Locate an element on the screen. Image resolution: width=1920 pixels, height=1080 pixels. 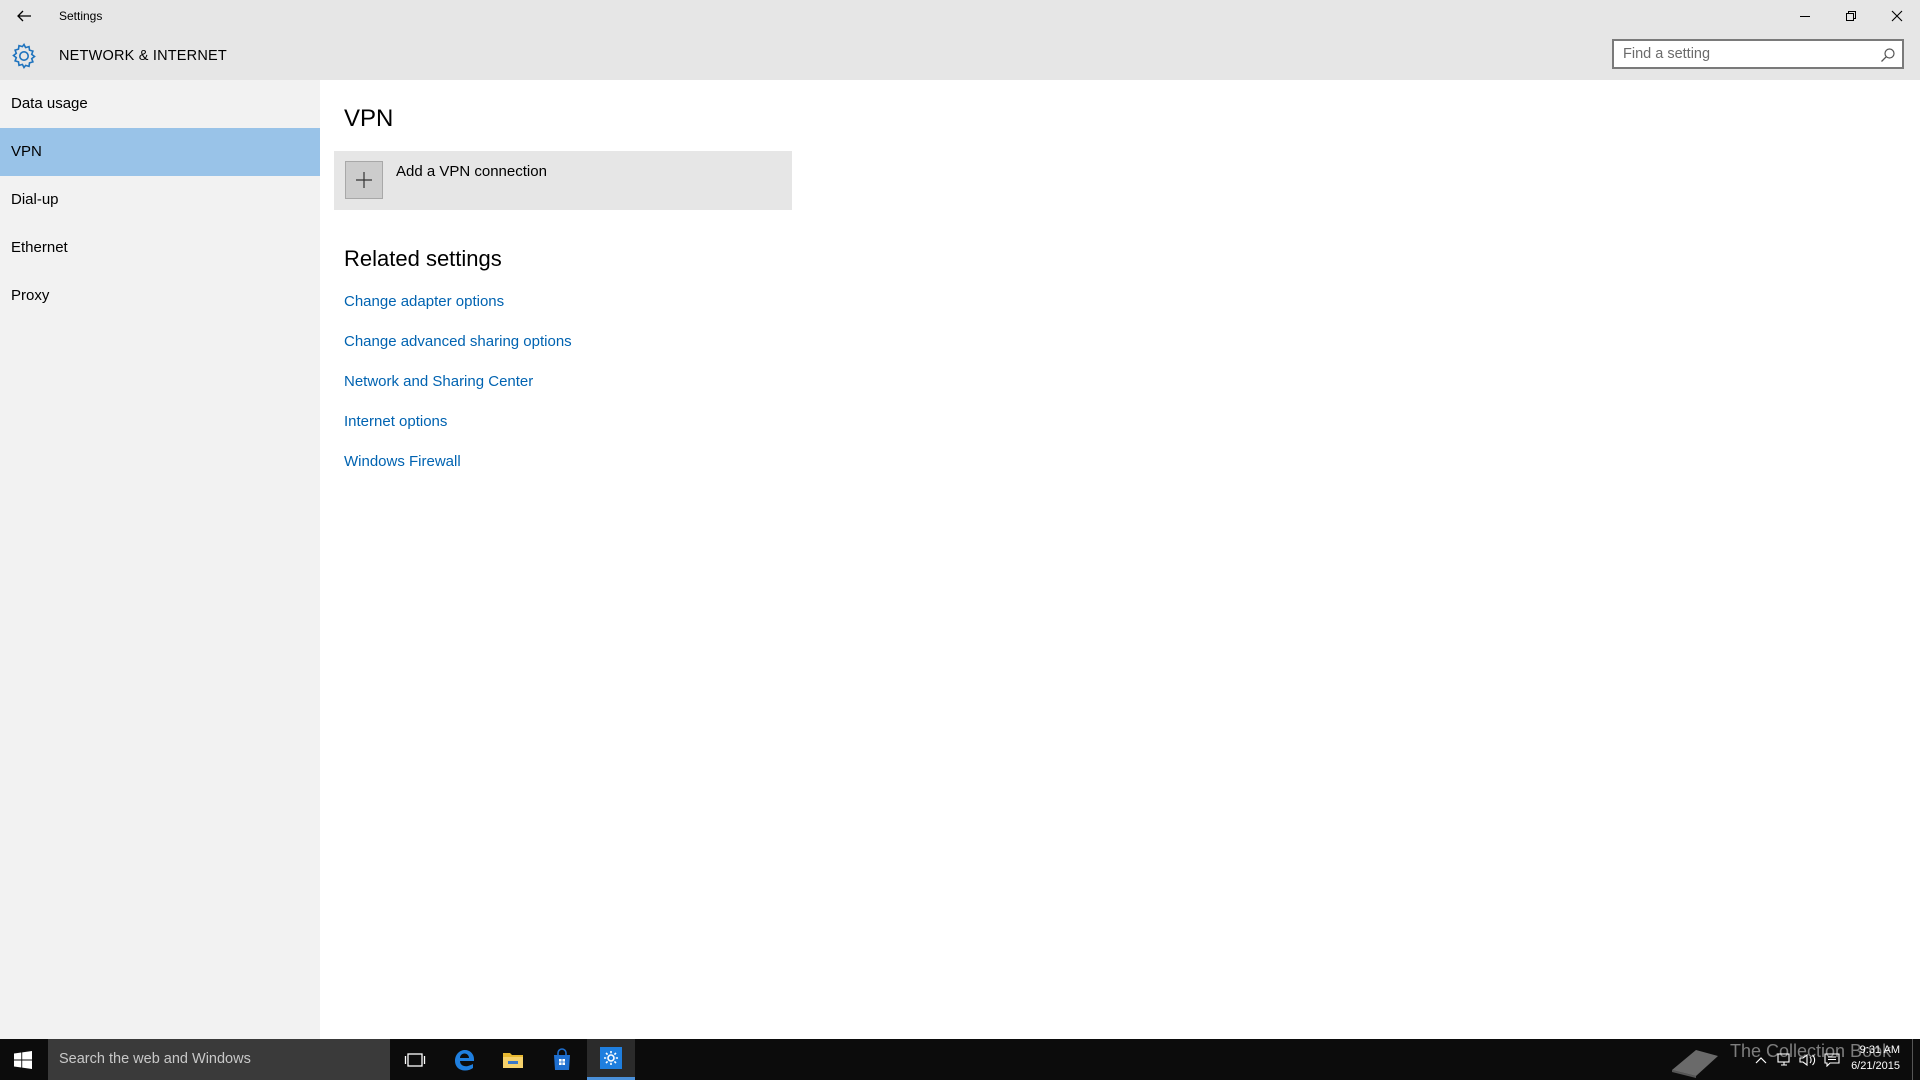
volume-icon is located at coordinates (1807, 1060).